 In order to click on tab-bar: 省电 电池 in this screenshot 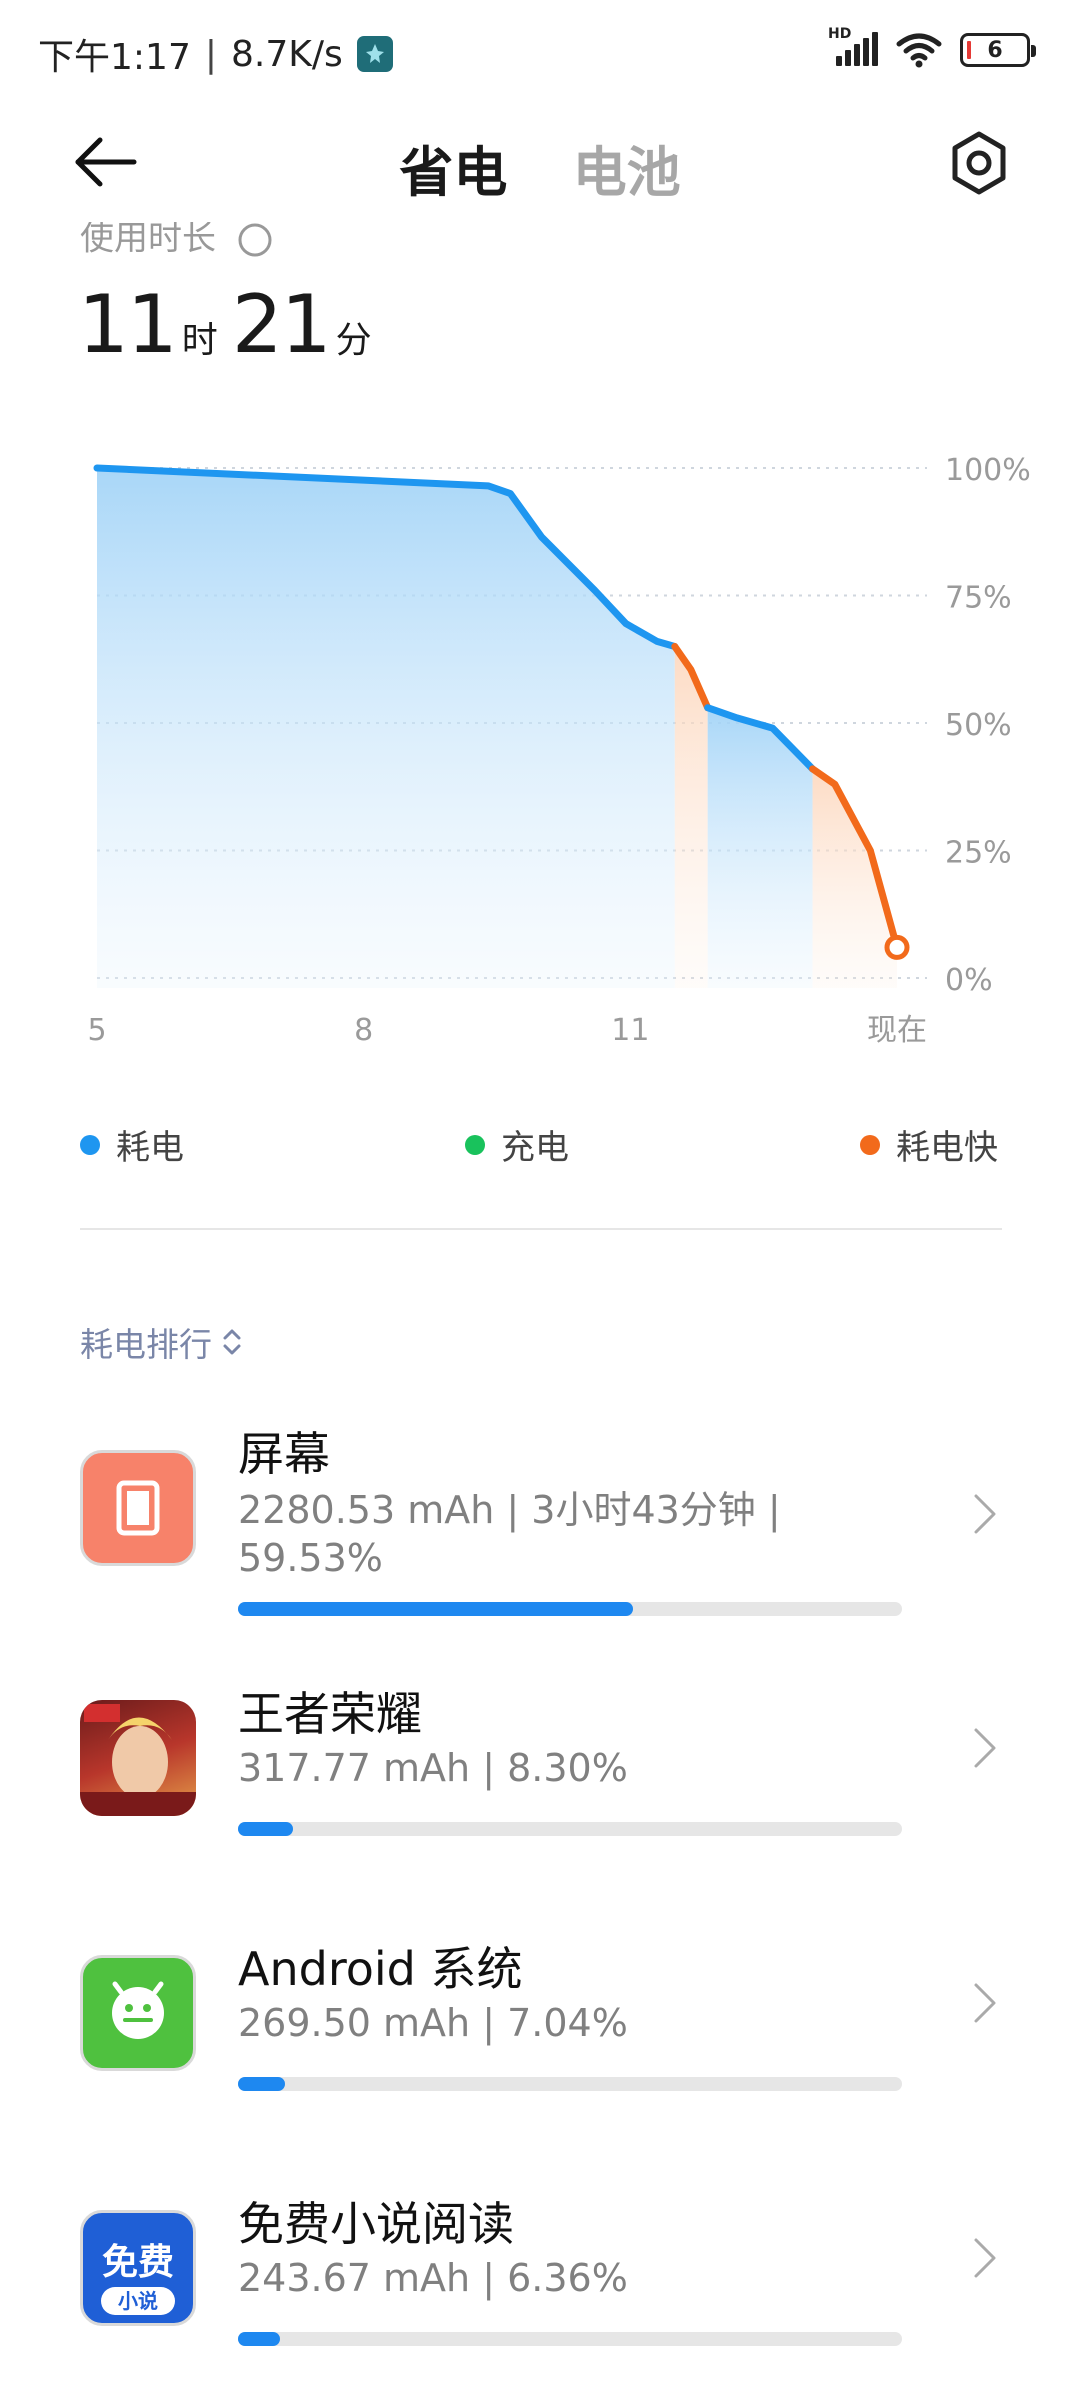, I will do `click(540, 167)`.